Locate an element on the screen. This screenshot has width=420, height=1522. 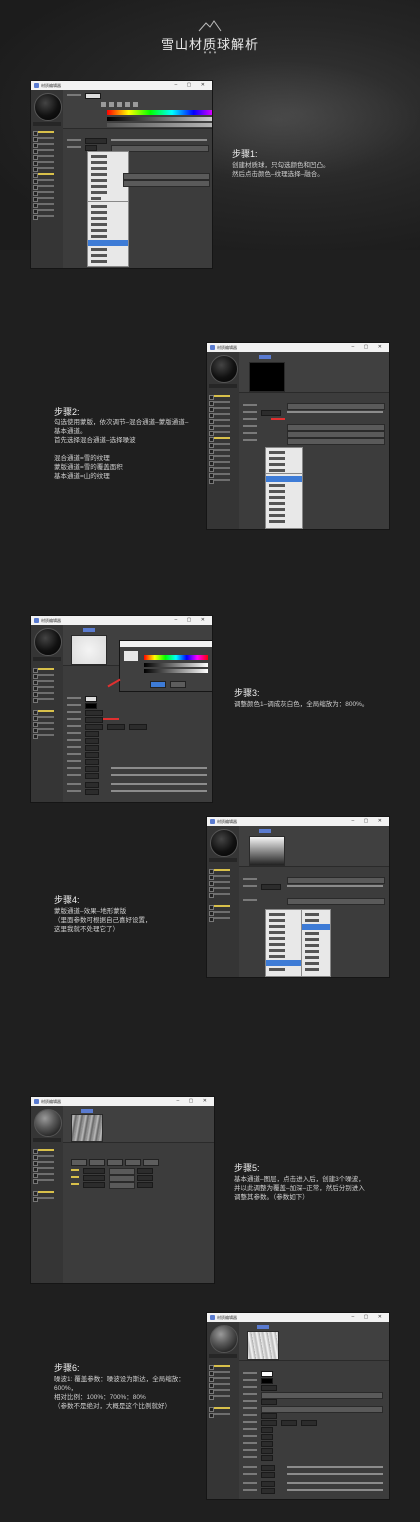
mix-strength-row is located at coordinates (313, 1491).